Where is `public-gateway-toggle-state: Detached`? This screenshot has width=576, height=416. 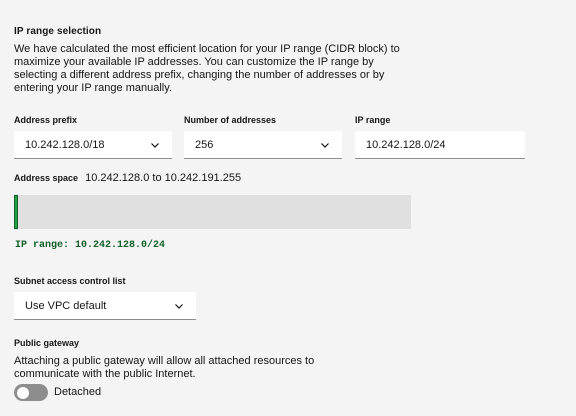 public-gateway-toggle-state: Detached is located at coordinates (78, 392).